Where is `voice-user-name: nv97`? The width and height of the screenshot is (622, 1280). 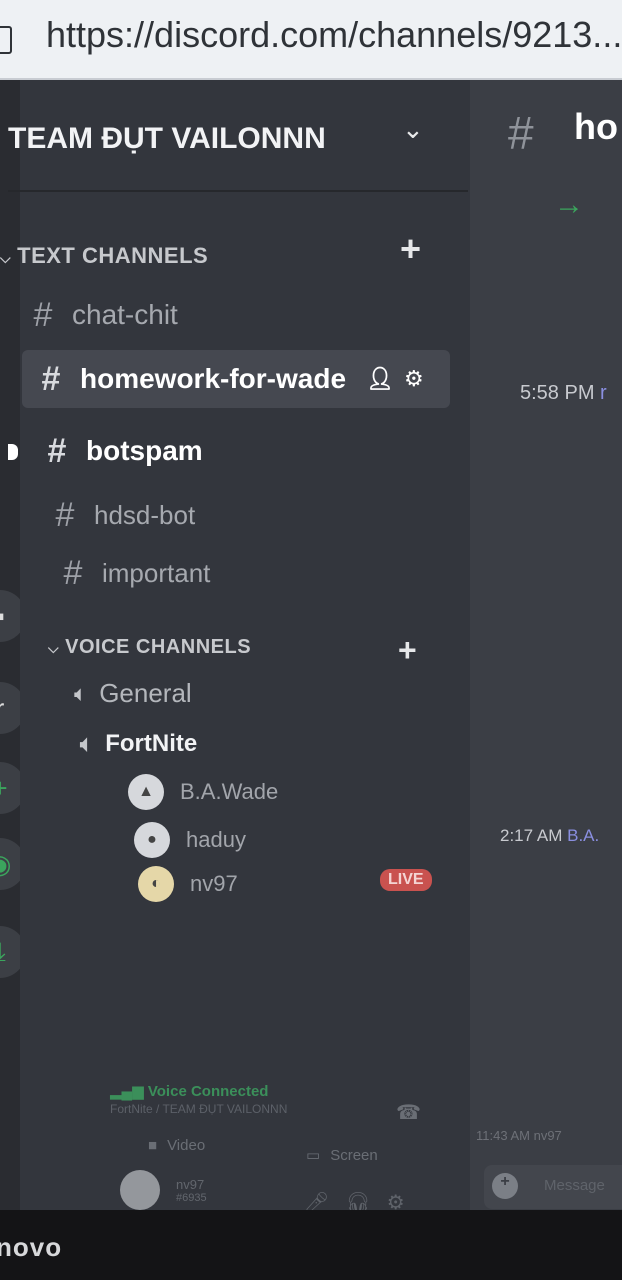
voice-user-name: nv97 is located at coordinates (214, 883).